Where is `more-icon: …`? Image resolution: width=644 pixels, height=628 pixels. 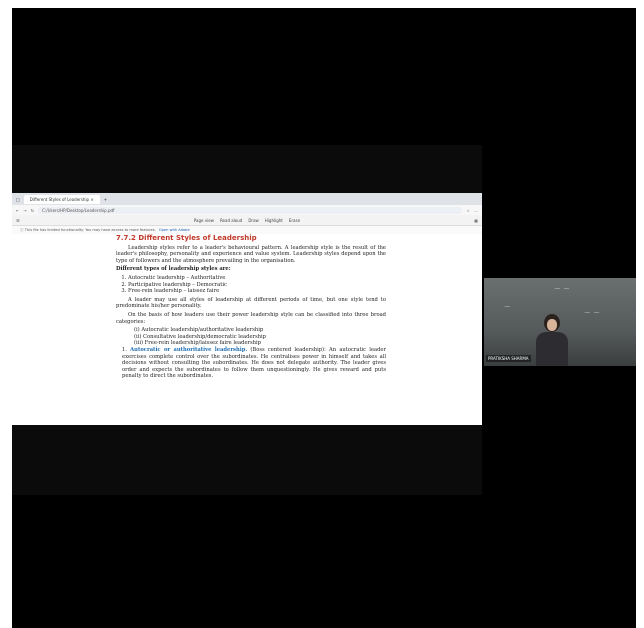
more-icon: … is located at coordinates (476, 210).